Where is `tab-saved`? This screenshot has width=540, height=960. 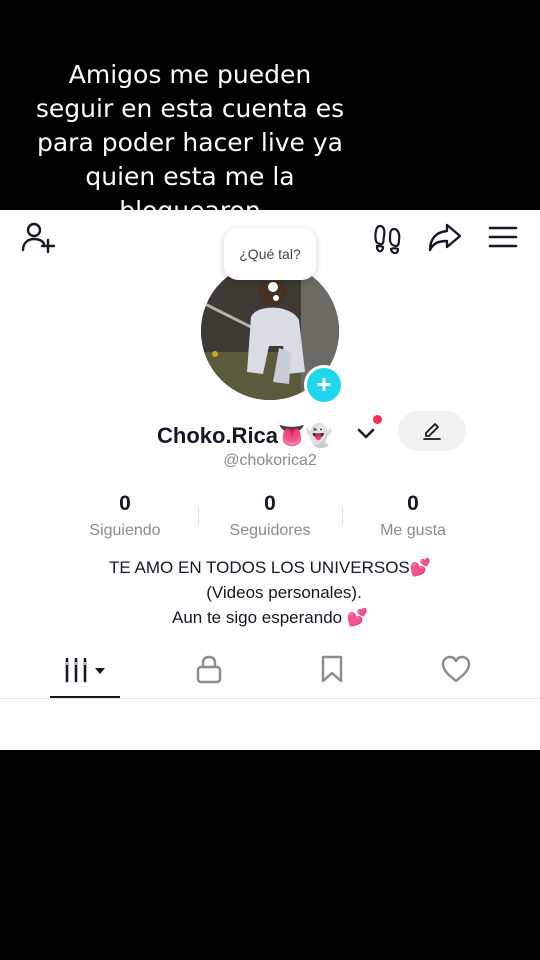
tab-saved is located at coordinates (332, 671).